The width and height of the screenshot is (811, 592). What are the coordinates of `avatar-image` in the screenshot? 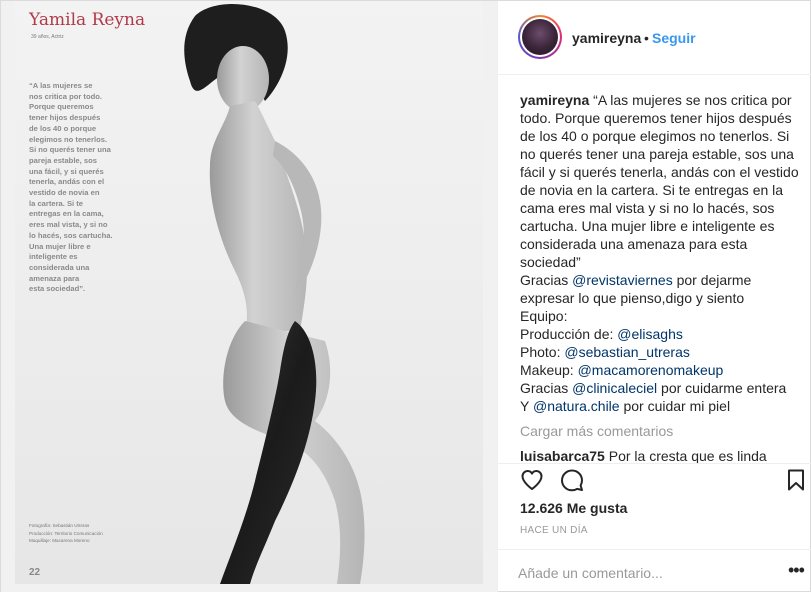 It's located at (540, 37).